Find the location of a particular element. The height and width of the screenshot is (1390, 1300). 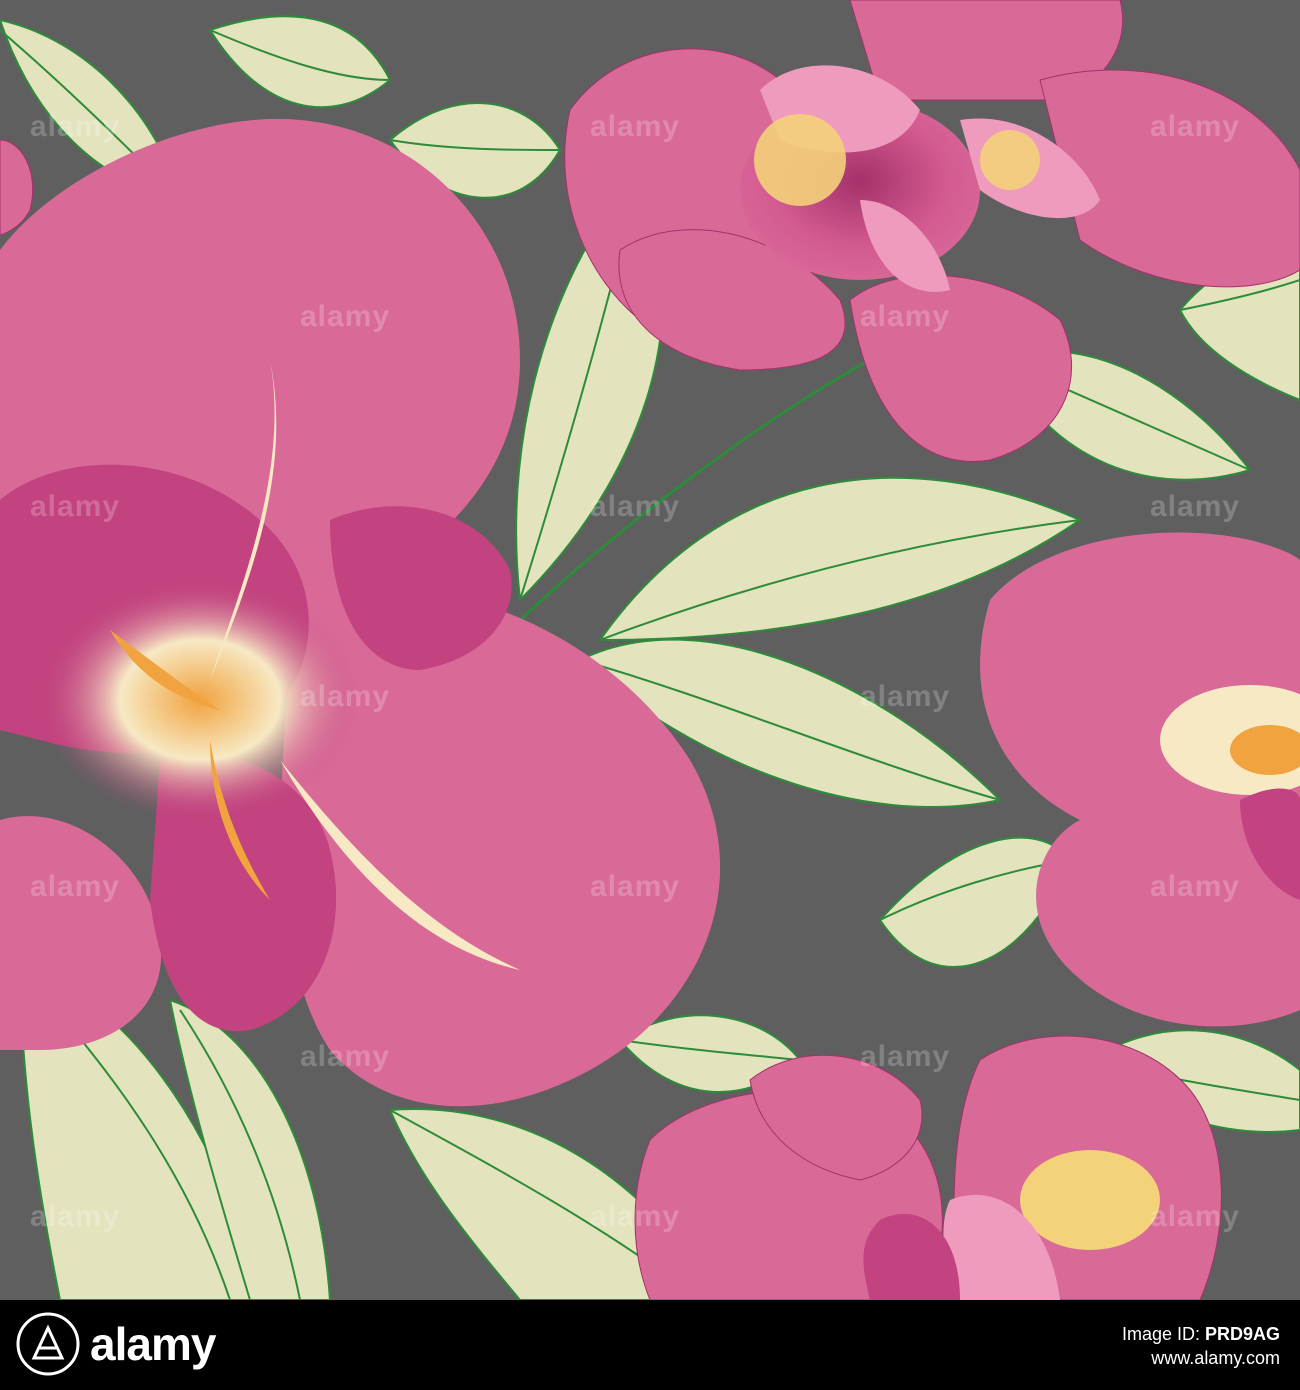

image-id-label: Image ID: is located at coordinates (1163, 1334).